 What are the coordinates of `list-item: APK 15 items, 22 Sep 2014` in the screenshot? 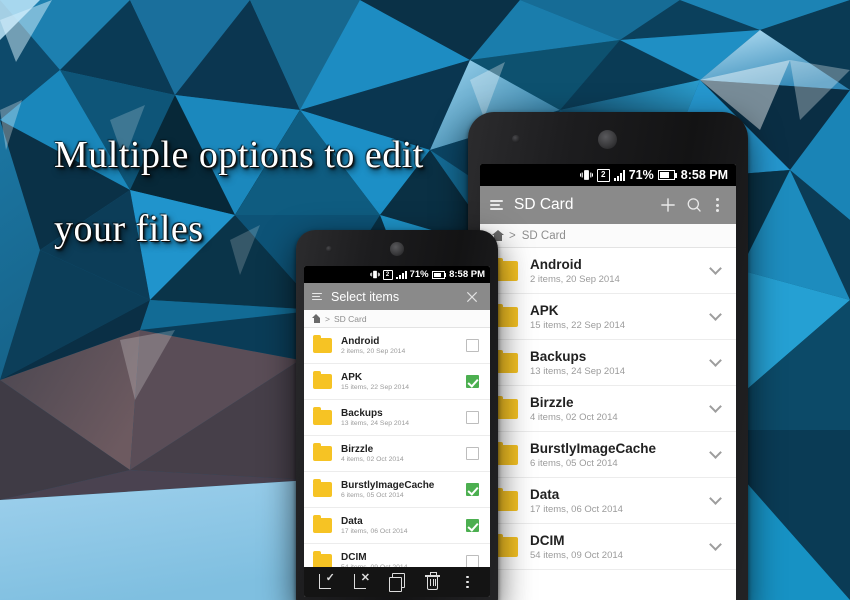 It's located at (397, 382).